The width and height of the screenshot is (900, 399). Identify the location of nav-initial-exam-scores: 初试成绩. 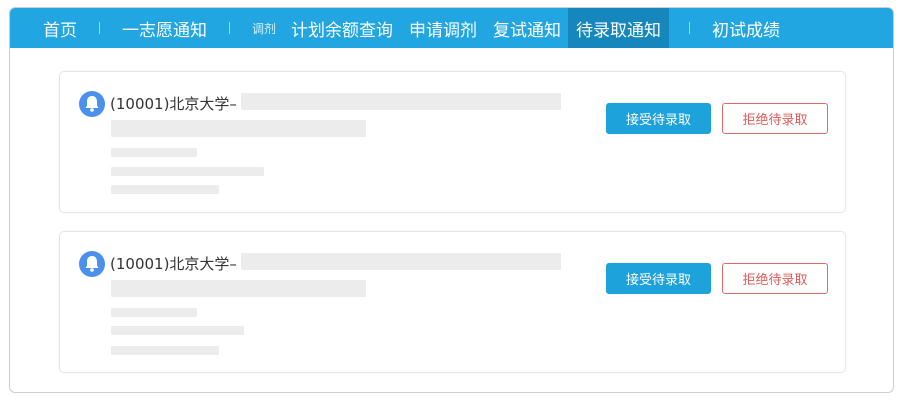
(746, 28).